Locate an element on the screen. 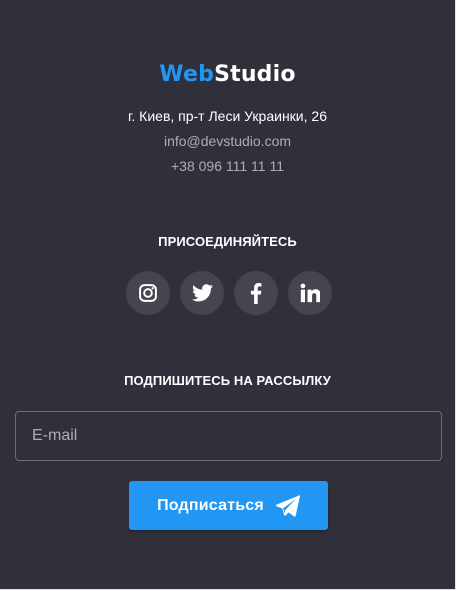 This screenshot has width=457, height=591. facebook-icon is located at coordinates (256, 293).